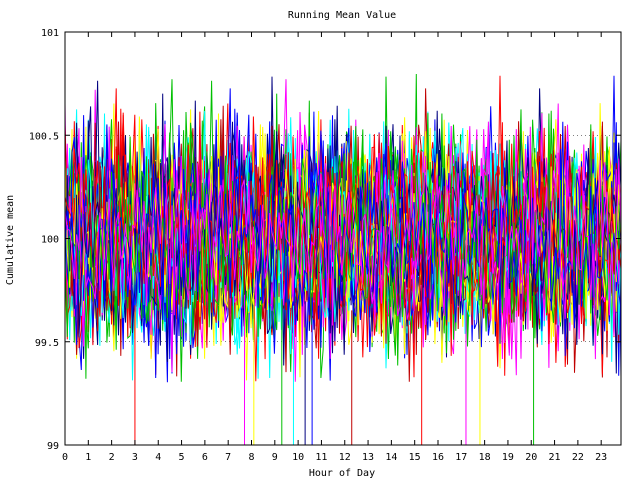 Image resolution: width=640 pixels, height=480 pixels. Describe the element at coordinates (158, 457) in the screenshot. I see `x-tick-label: 4` at that location.